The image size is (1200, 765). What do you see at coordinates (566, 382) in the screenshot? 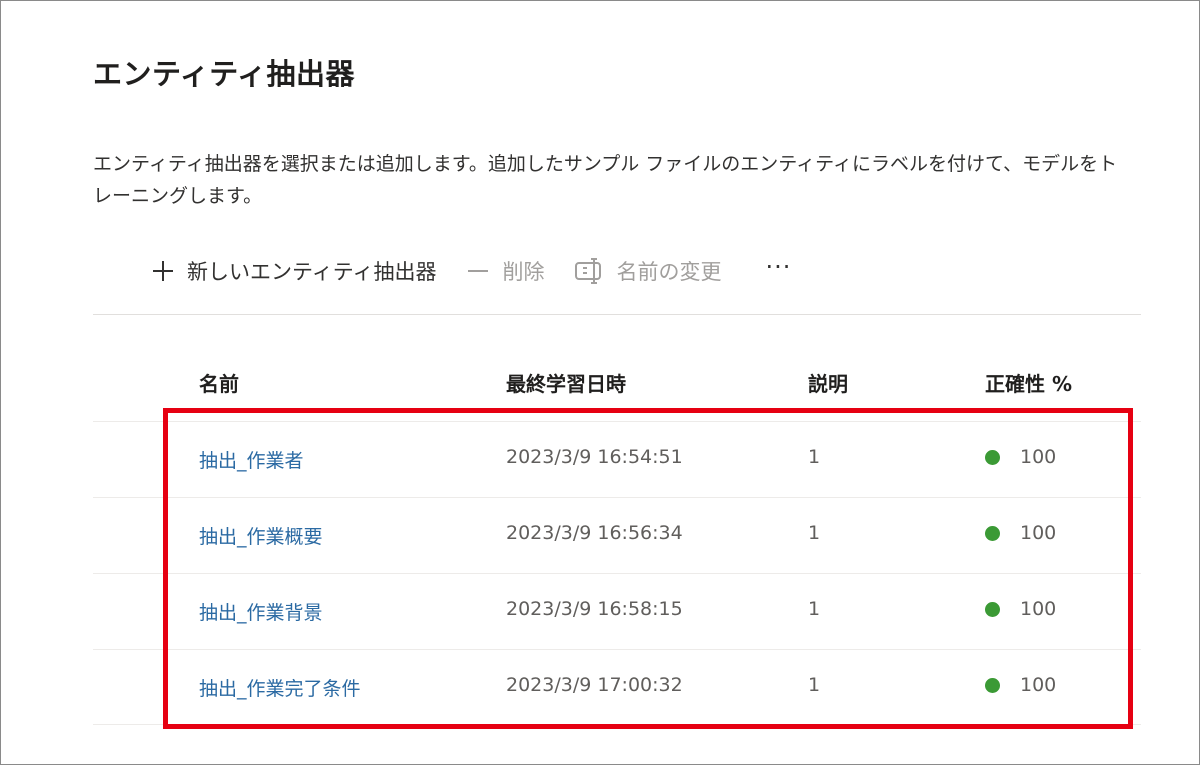
I see `column-header-last-trained: 最終学習日時` at bounding box center [566, 382].